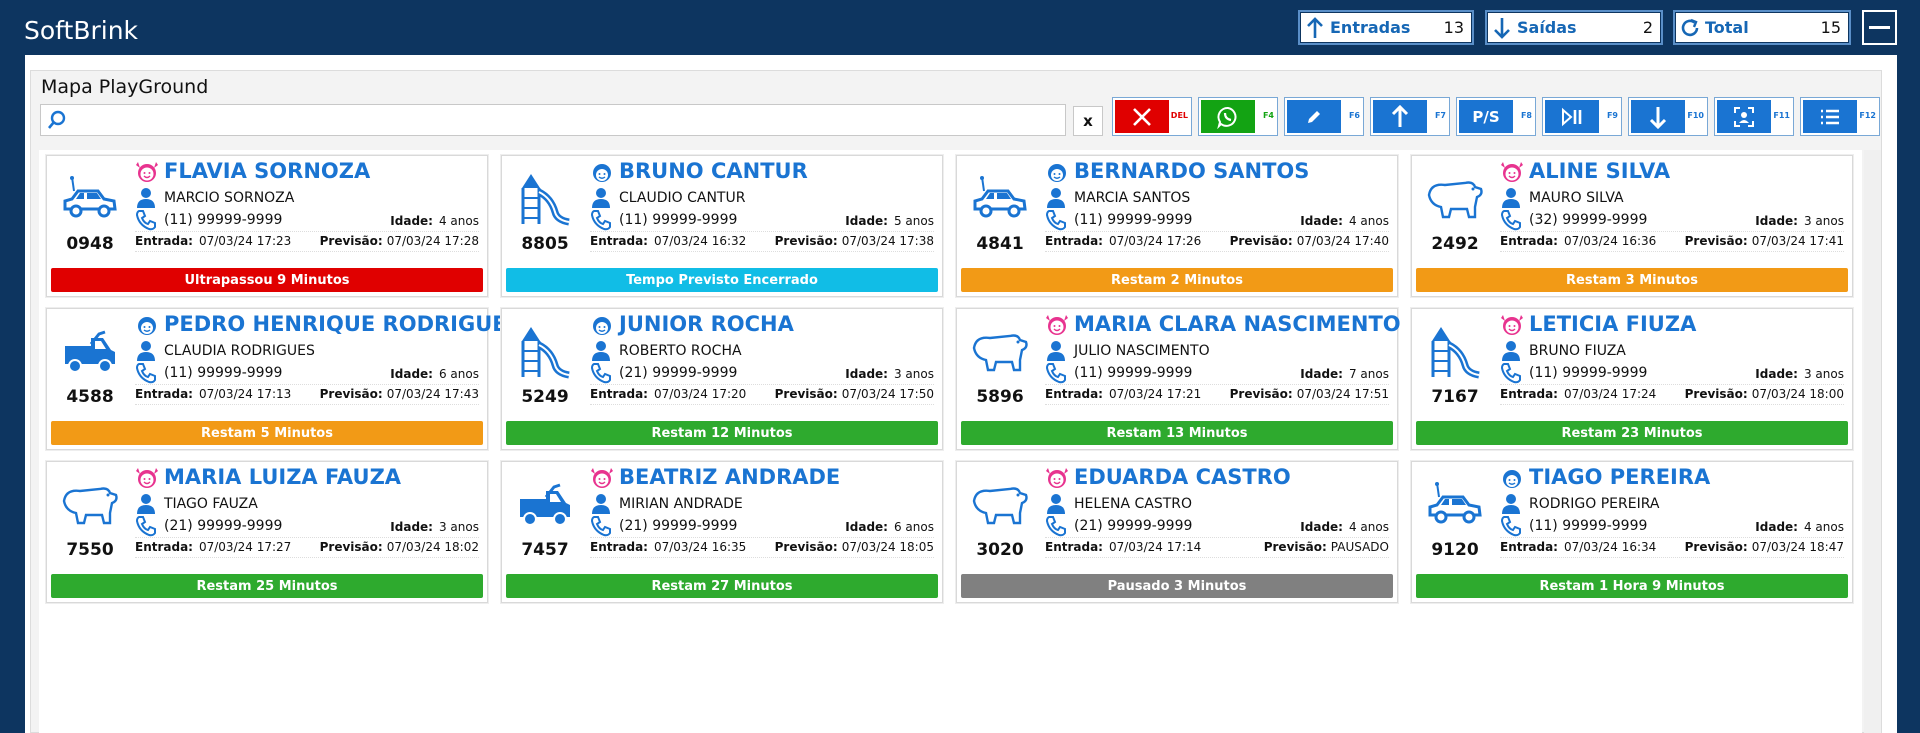 Image resolution: width=1920 pixels, height=733 pixels. I want to click on status-badge: Restam 1 Hora 9 Minutos, so click(1632, 586).